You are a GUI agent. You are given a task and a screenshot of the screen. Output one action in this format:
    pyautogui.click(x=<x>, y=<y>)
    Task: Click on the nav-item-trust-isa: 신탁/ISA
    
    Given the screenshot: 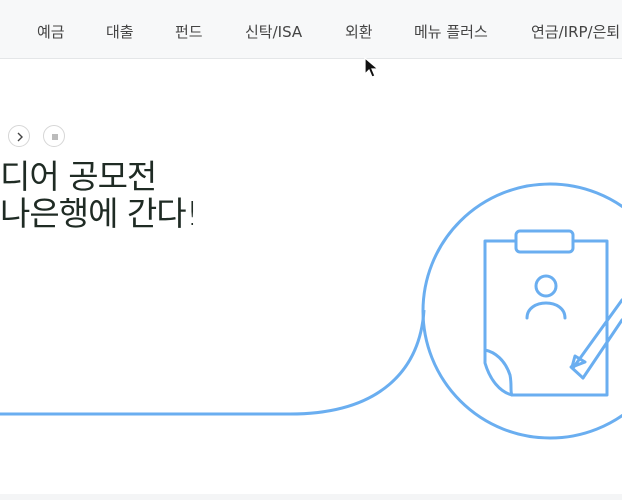 What is the action you would take?
    pyautogui.click(x=273, y=31)
    